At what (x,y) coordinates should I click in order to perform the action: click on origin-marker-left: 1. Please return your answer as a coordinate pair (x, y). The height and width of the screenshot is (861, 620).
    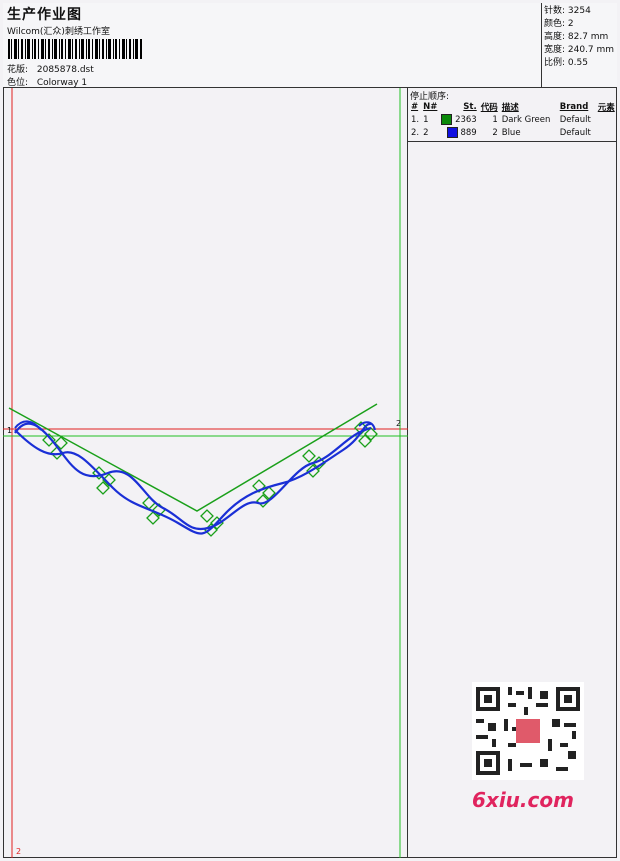
    Looking at the image, I should click on (9, 430).